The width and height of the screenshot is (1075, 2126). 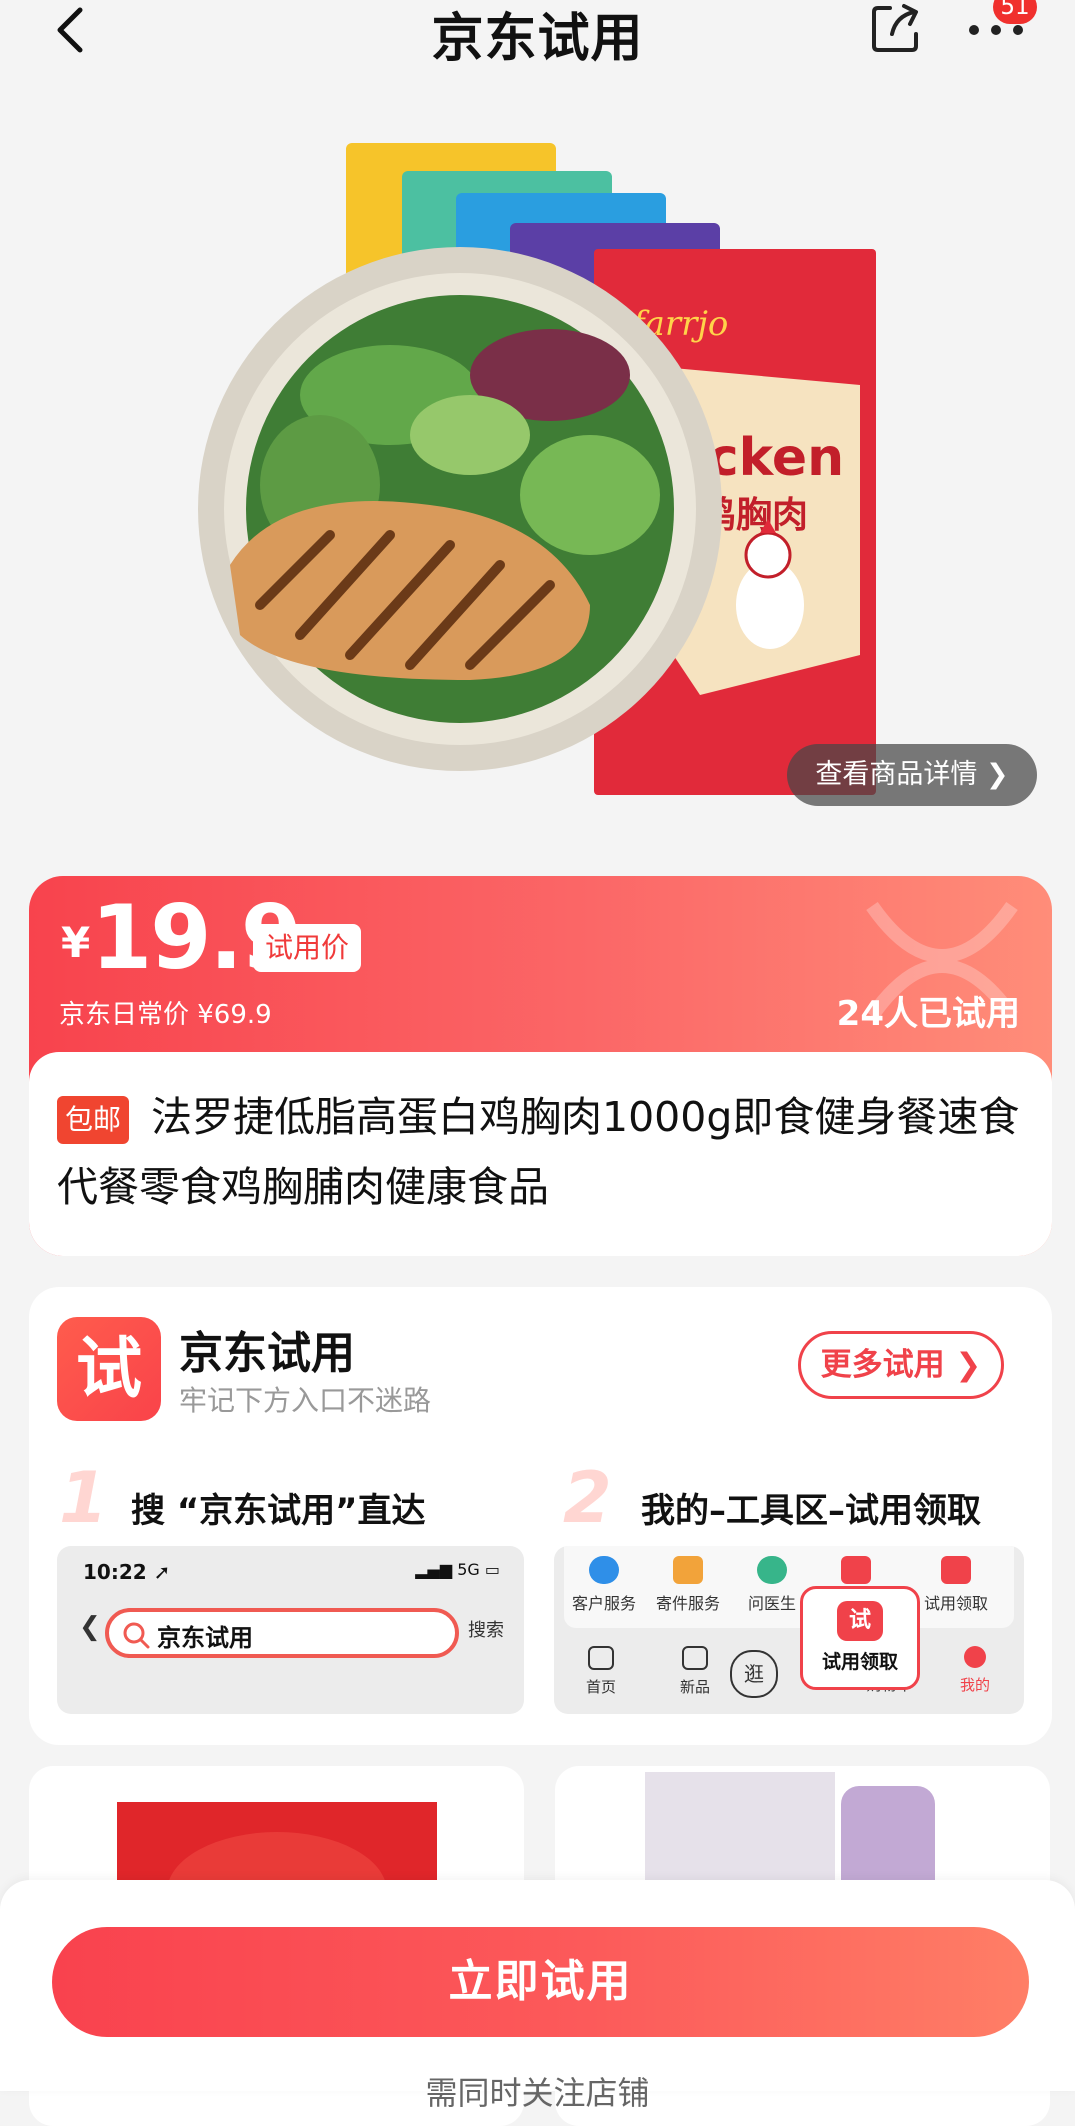 I want to click on product-title-card: 法罗捷低脂高蛋白鸡胸肉1000g即食健身餐速食代餐零食鸡胸脯肉健康食品 包邮, so click(x=540, y=1154).